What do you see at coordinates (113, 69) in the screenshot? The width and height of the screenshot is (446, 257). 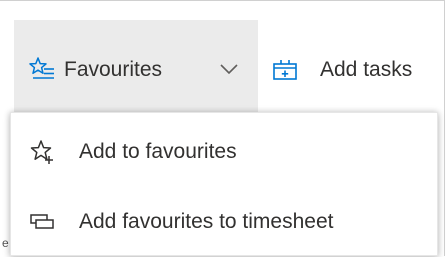 I see `favourites-label: Favourites` at bounding box center [113, 69].